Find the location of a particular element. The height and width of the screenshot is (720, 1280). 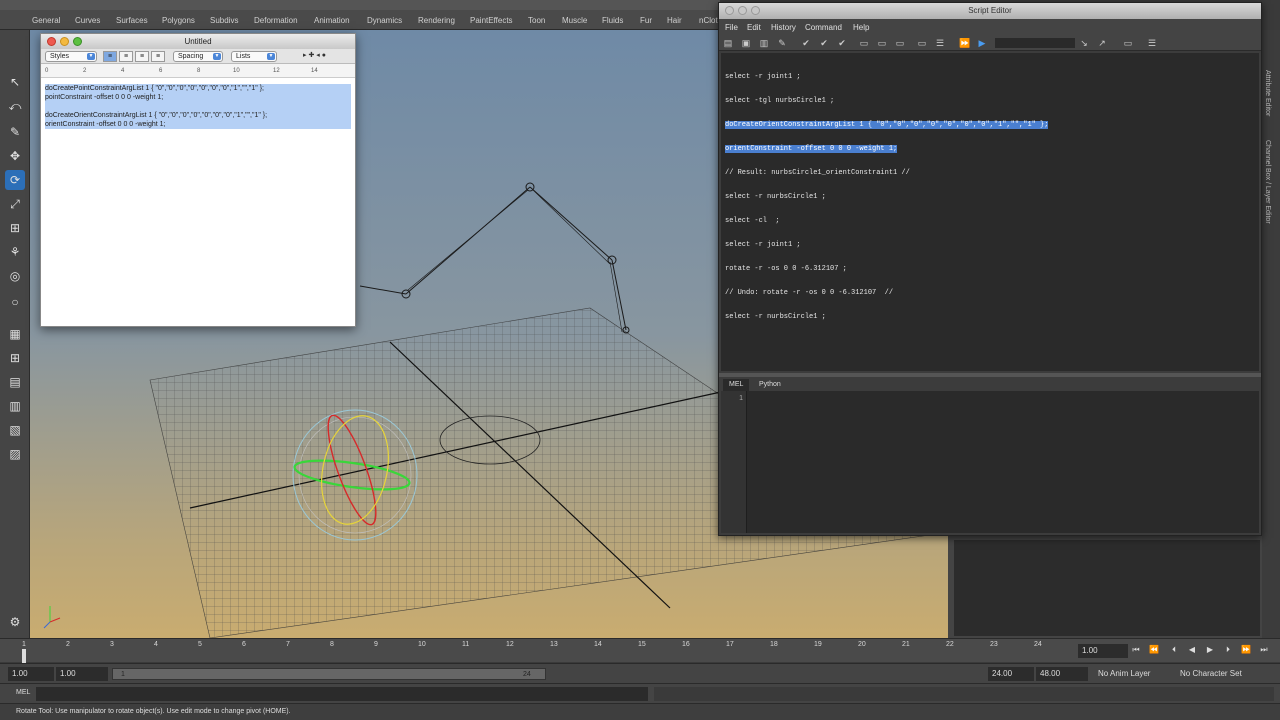

shelf-tab-rendering: Rendering is located at coordinates (436, 20).